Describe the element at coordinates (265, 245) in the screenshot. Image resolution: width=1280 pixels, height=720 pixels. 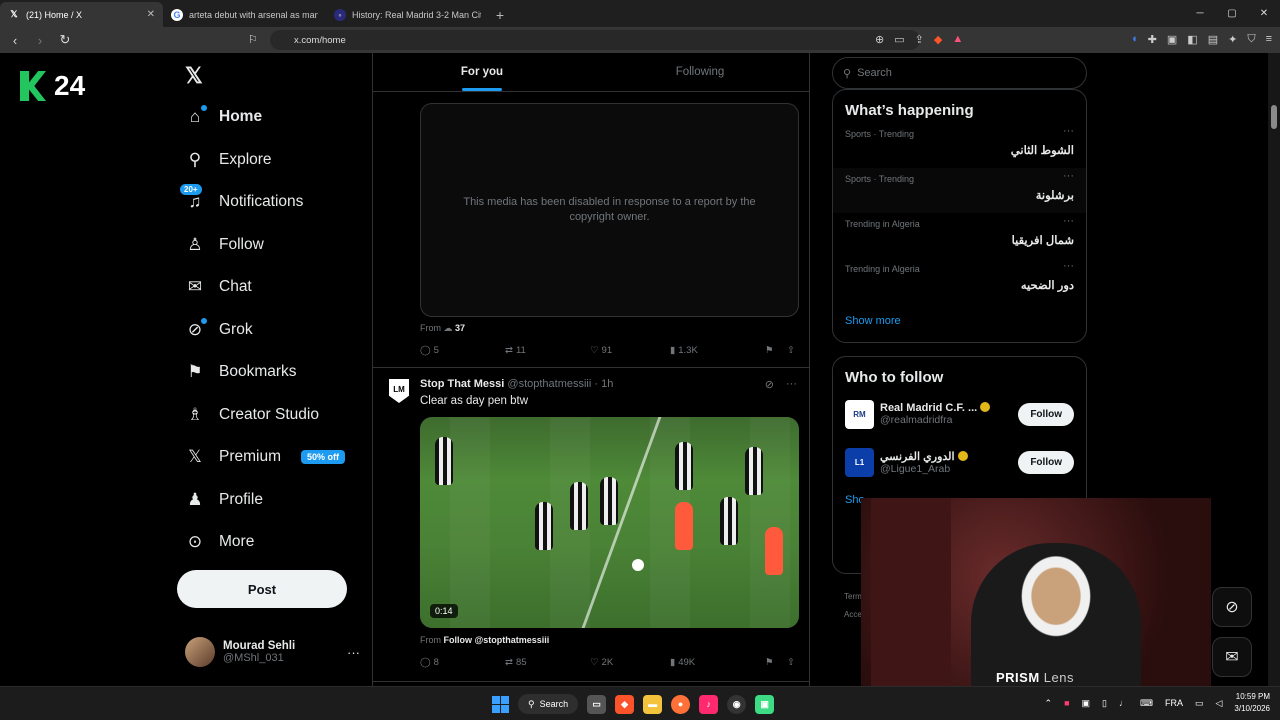
I see `nav-follow: ♙ Follow` at that location.